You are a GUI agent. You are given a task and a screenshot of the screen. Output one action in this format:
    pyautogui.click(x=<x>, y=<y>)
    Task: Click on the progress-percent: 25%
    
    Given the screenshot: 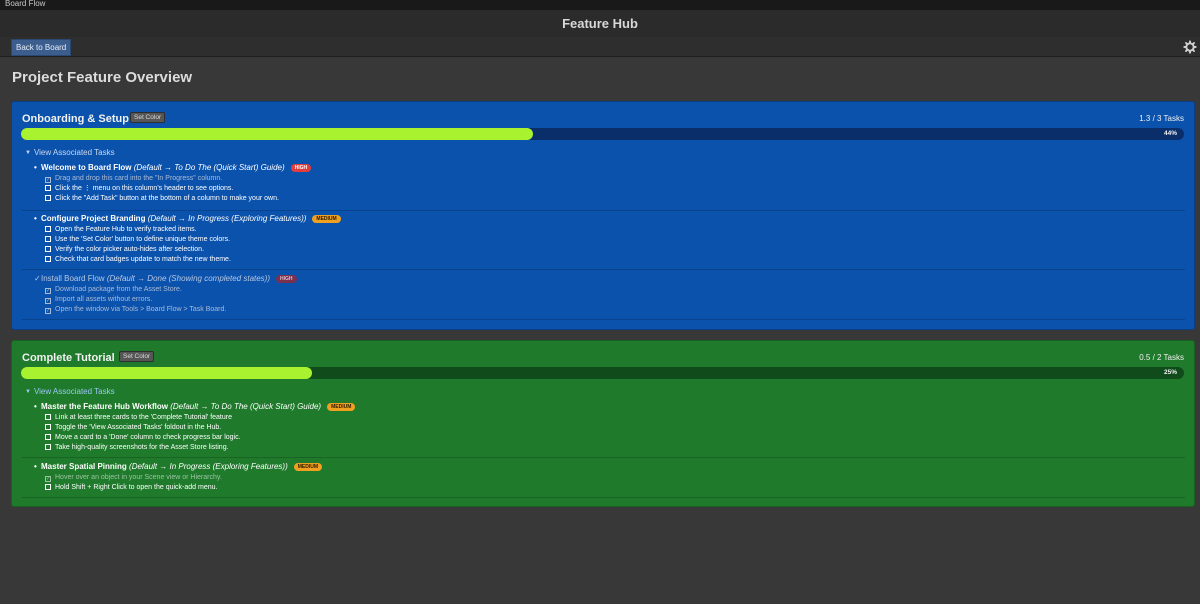 What is the action you would take?
    pyautogui.click(x=1170, y=372)
    